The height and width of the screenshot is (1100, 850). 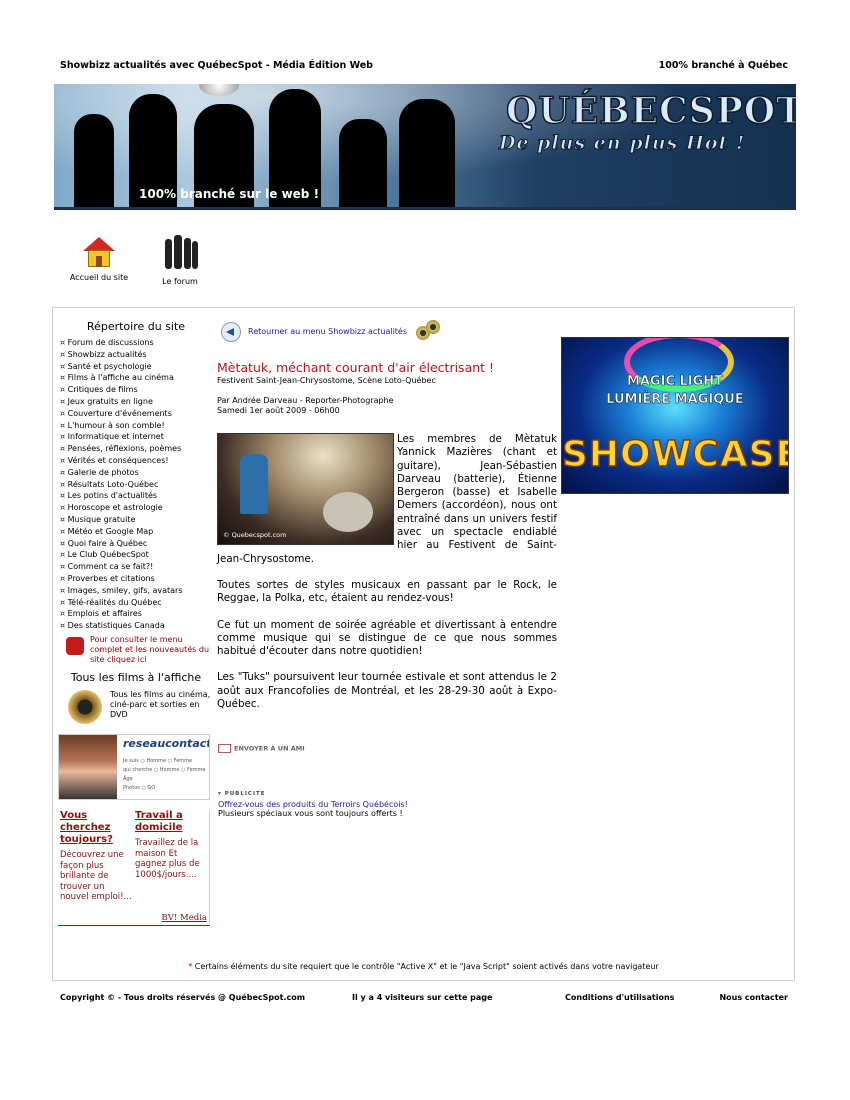 I want to click on sidebar-item: Les potins d'actualités, so click(x=136, y=496).